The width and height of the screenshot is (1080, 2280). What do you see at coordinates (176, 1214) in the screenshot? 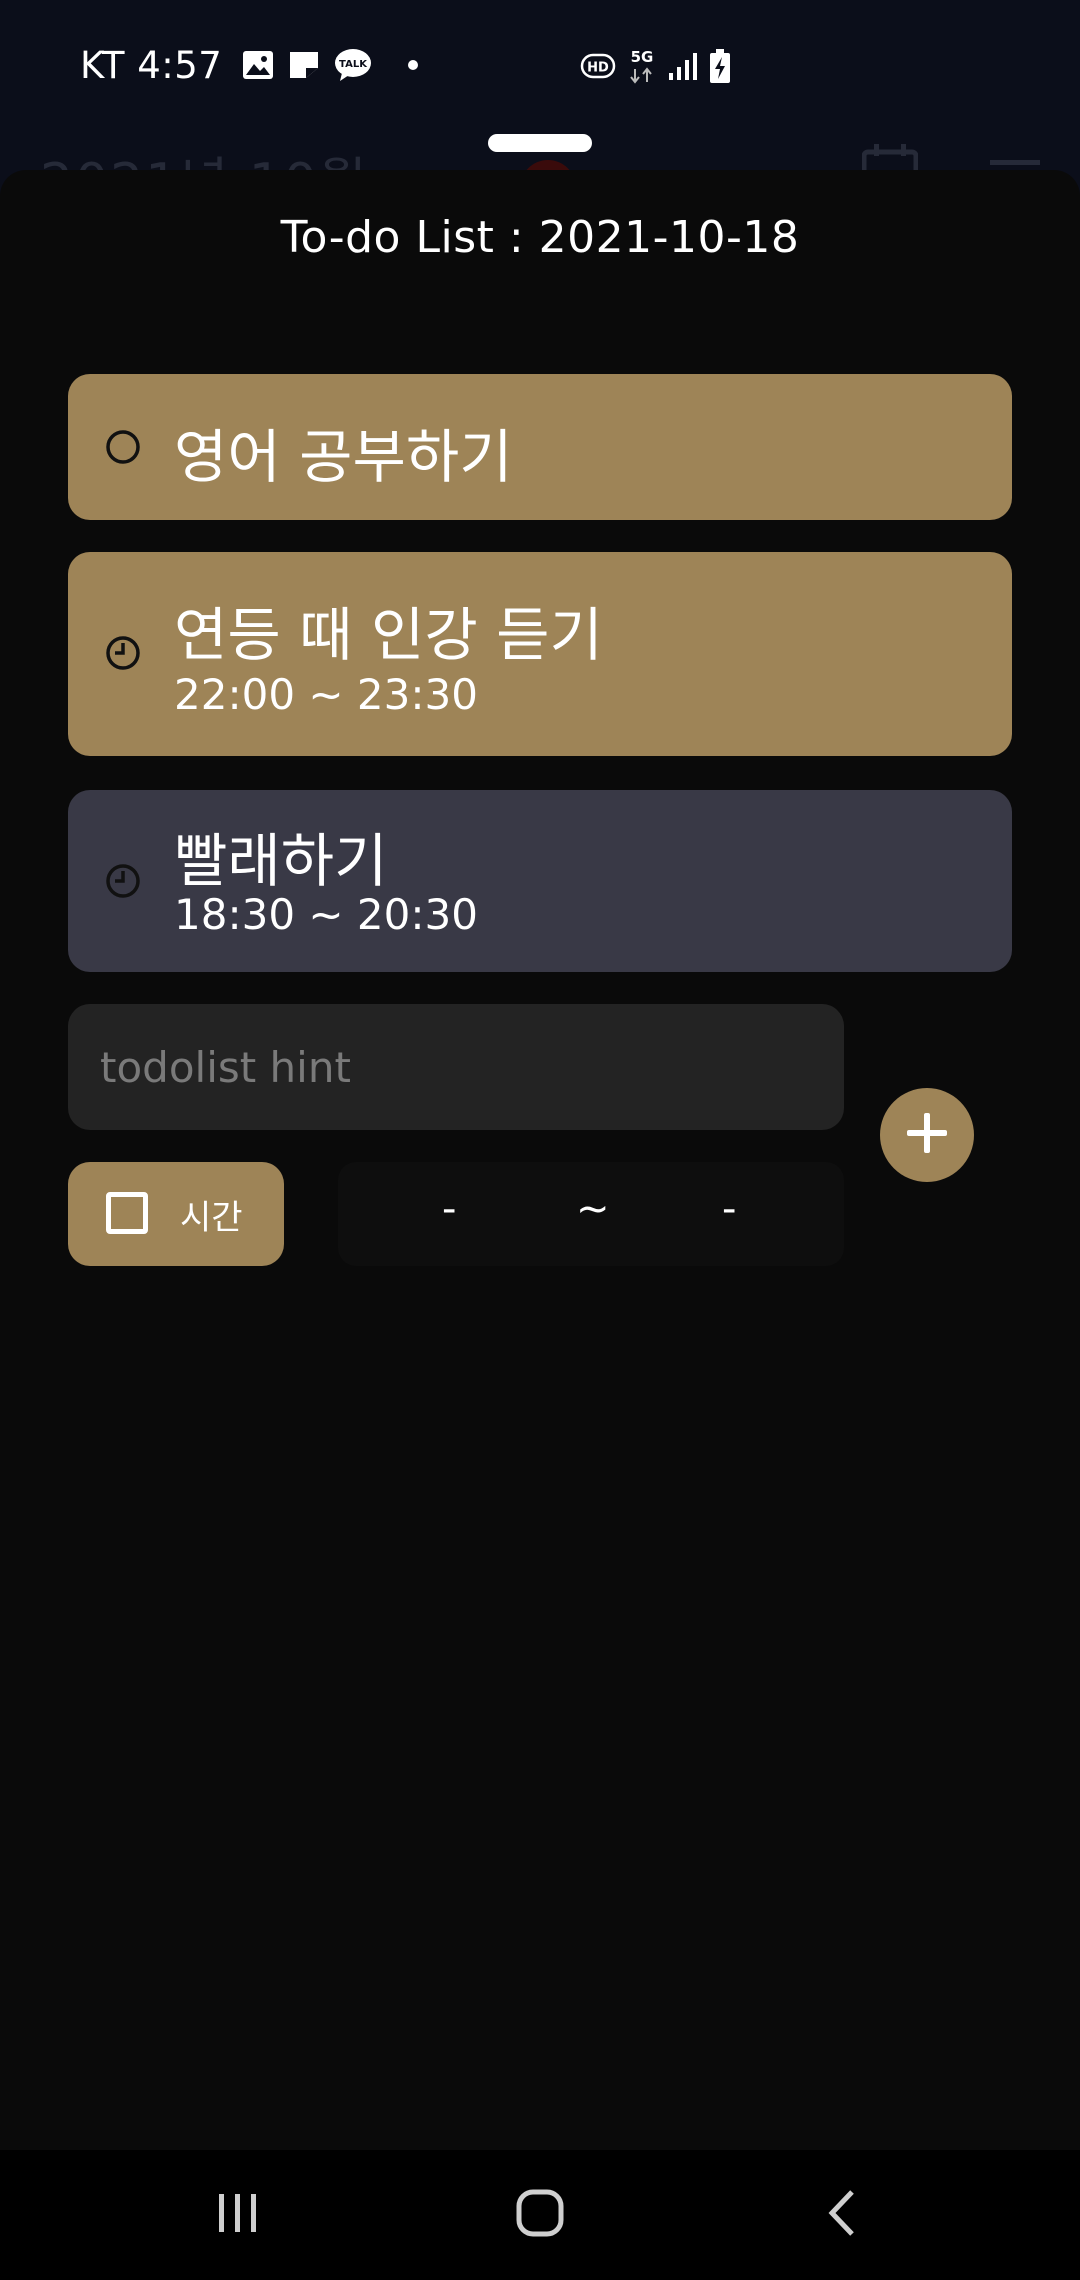
I see `time-toggle-button: 시간` at bounding box center [176, 1214].